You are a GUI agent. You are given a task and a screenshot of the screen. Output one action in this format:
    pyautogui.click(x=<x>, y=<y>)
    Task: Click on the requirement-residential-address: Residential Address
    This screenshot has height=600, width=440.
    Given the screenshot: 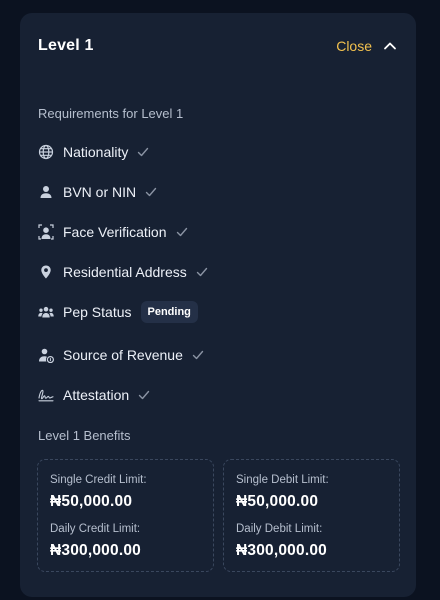 What is the action you would take?
    pyautogui.click(x=123, y=272)
    